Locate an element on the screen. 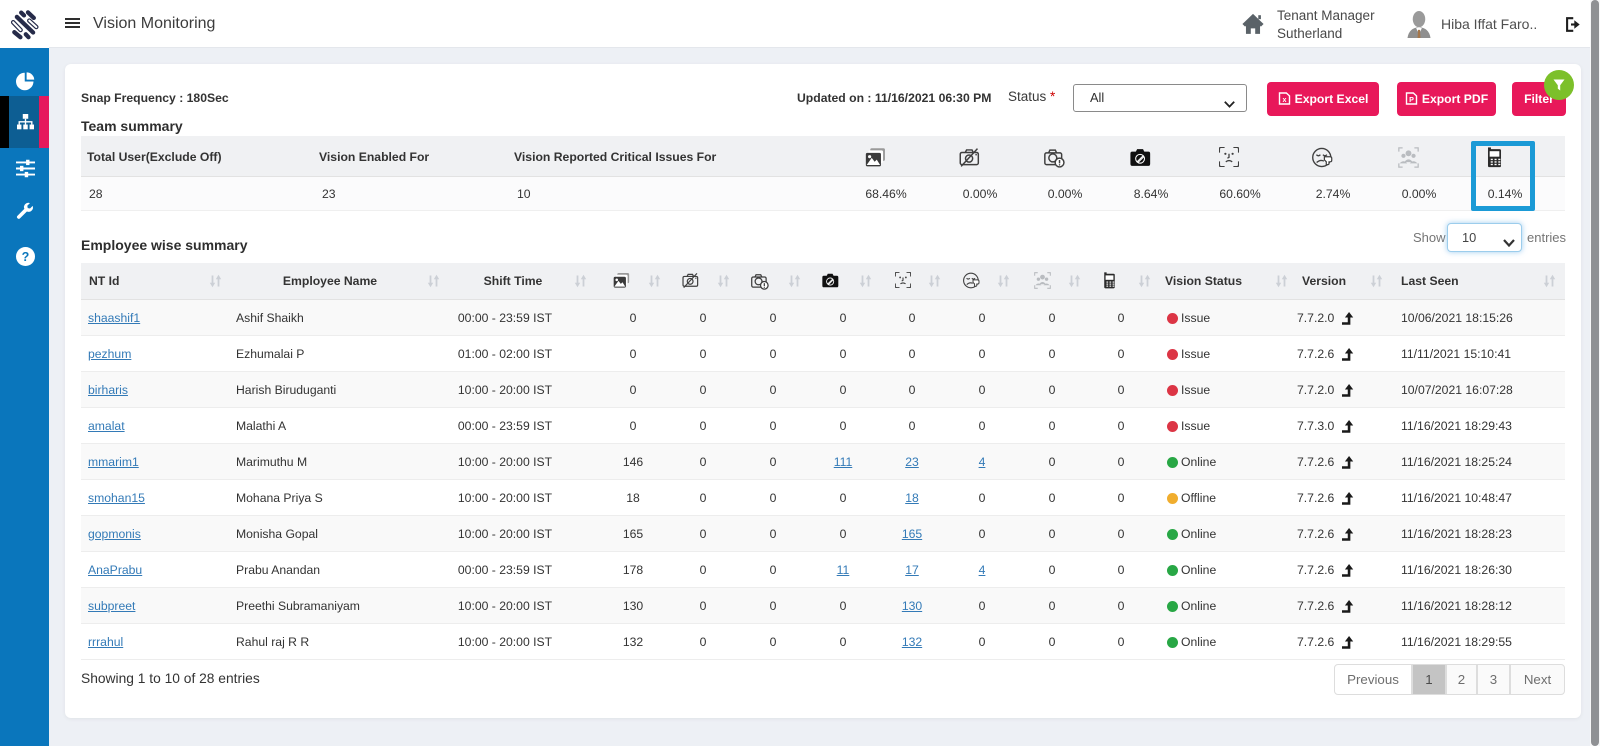 Image resolution: width=1600 pixels, height=746 pixels. svg-text: x is located at coordinates (1284, 100).